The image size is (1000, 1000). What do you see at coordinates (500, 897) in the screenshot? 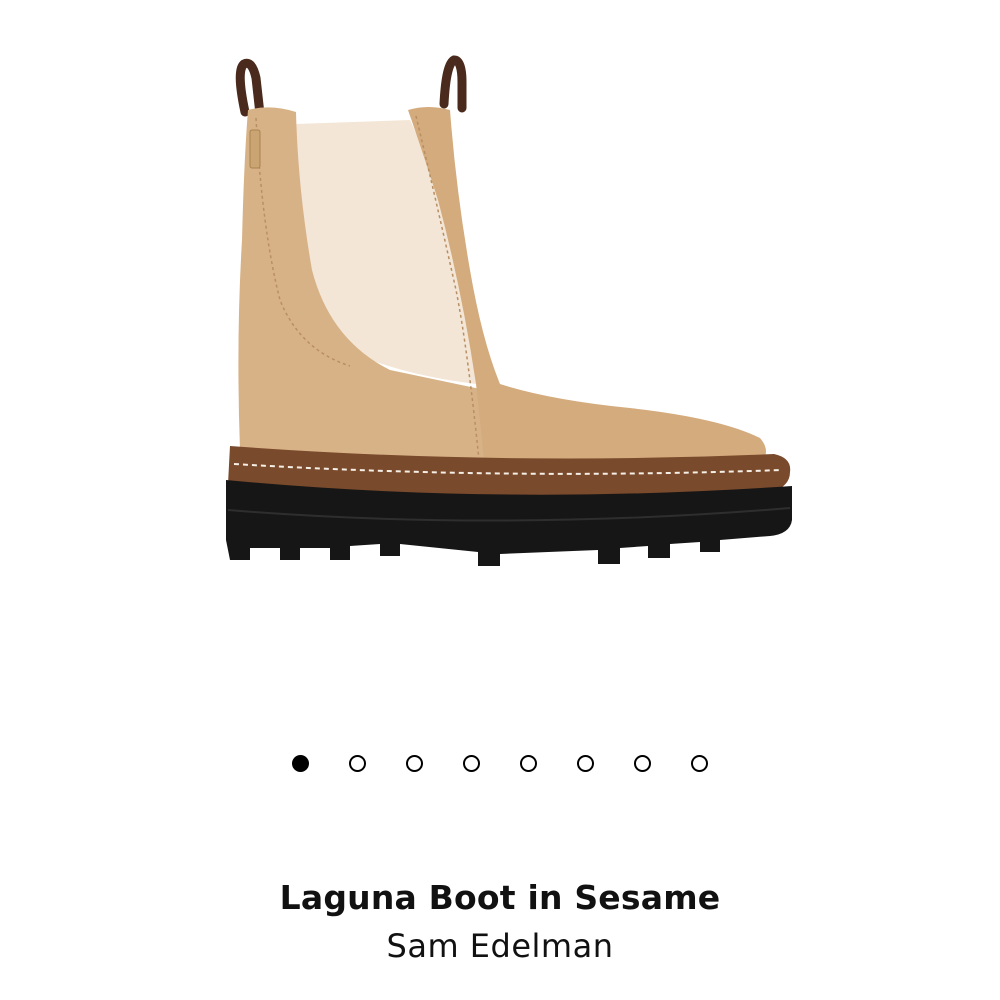
I see `product-title: Laguna Boot in Sesame` at bounding box center [500, 897].